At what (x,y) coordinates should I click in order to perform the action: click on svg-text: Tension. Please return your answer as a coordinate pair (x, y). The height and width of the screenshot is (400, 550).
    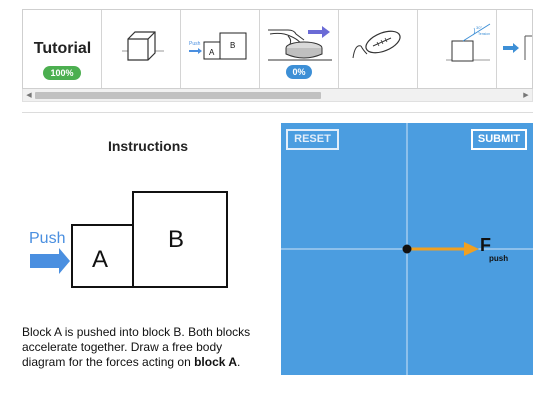
    Looking at the image, I should click on (484, 34).